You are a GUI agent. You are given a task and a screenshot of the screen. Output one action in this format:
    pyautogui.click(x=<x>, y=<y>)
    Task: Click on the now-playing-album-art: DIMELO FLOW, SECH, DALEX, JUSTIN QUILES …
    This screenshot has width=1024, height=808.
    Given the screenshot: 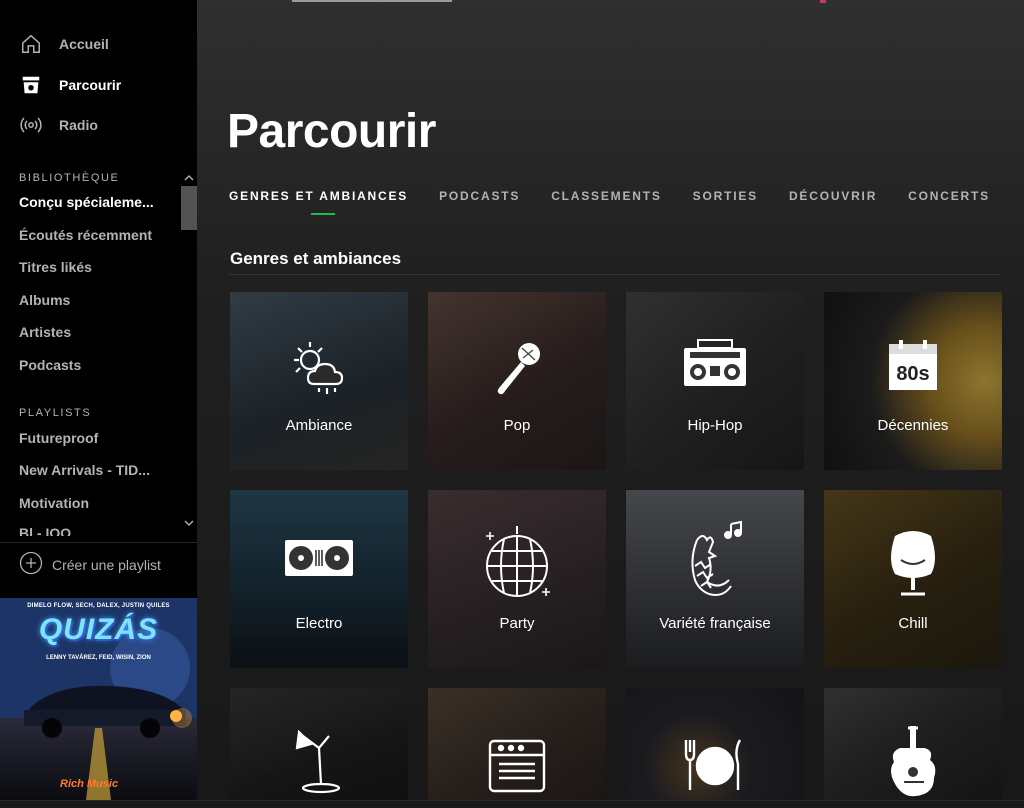 What is the action you would take?
    pyautogui.click(x=98, y=703)
    